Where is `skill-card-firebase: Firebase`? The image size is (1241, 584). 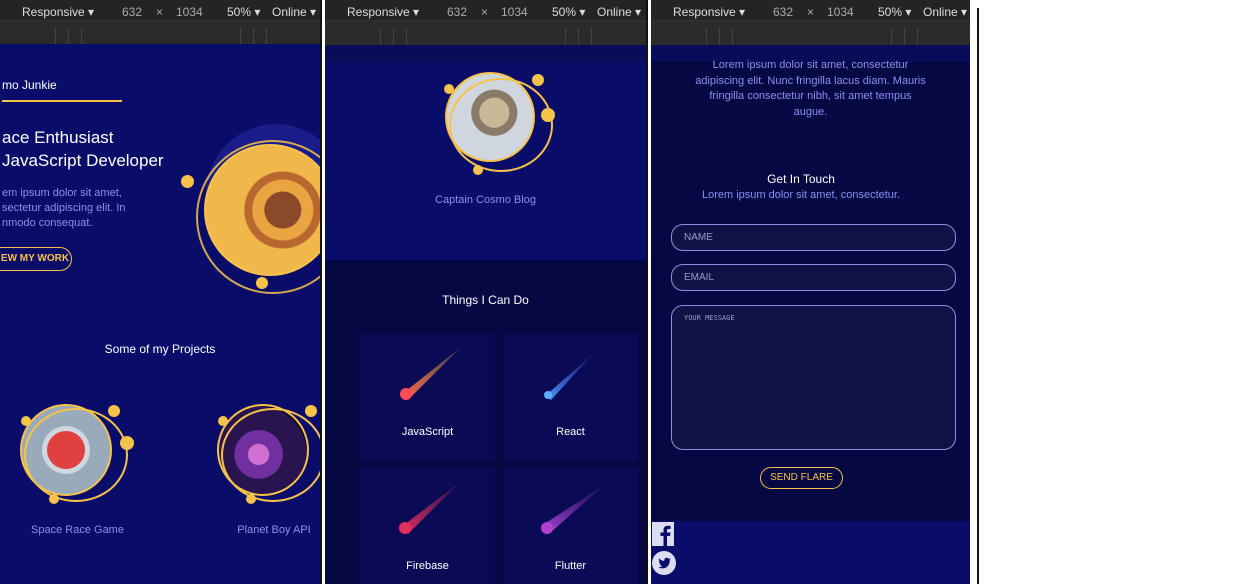 skill-card-firebase: Firebase is located at coordinates (427, 526).